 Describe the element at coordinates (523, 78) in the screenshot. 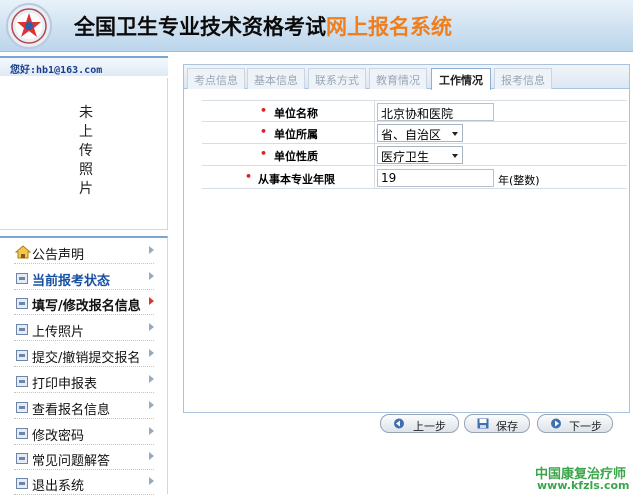

I see `tab-registration: 报考信息` at that location.